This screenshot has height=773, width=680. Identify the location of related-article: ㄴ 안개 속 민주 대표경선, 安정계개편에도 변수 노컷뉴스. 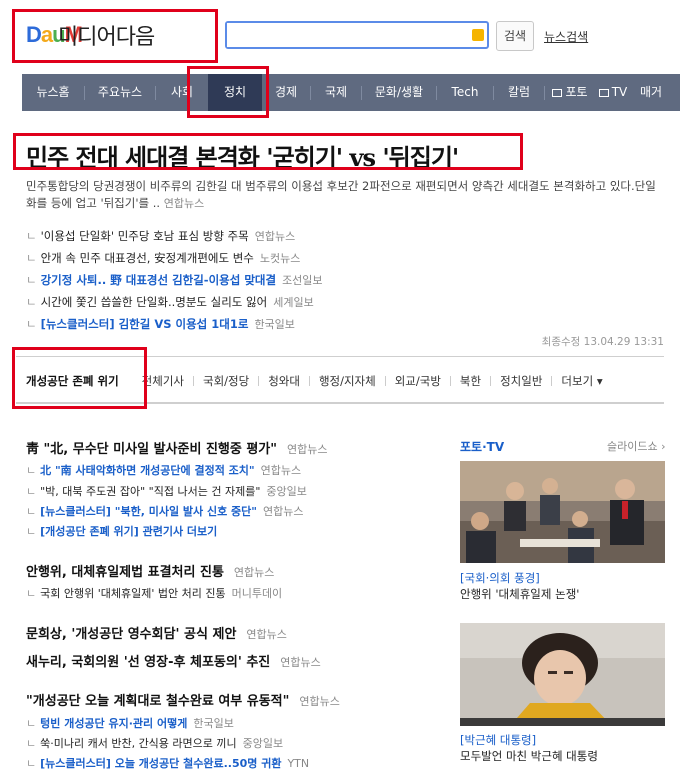
(163, 258).